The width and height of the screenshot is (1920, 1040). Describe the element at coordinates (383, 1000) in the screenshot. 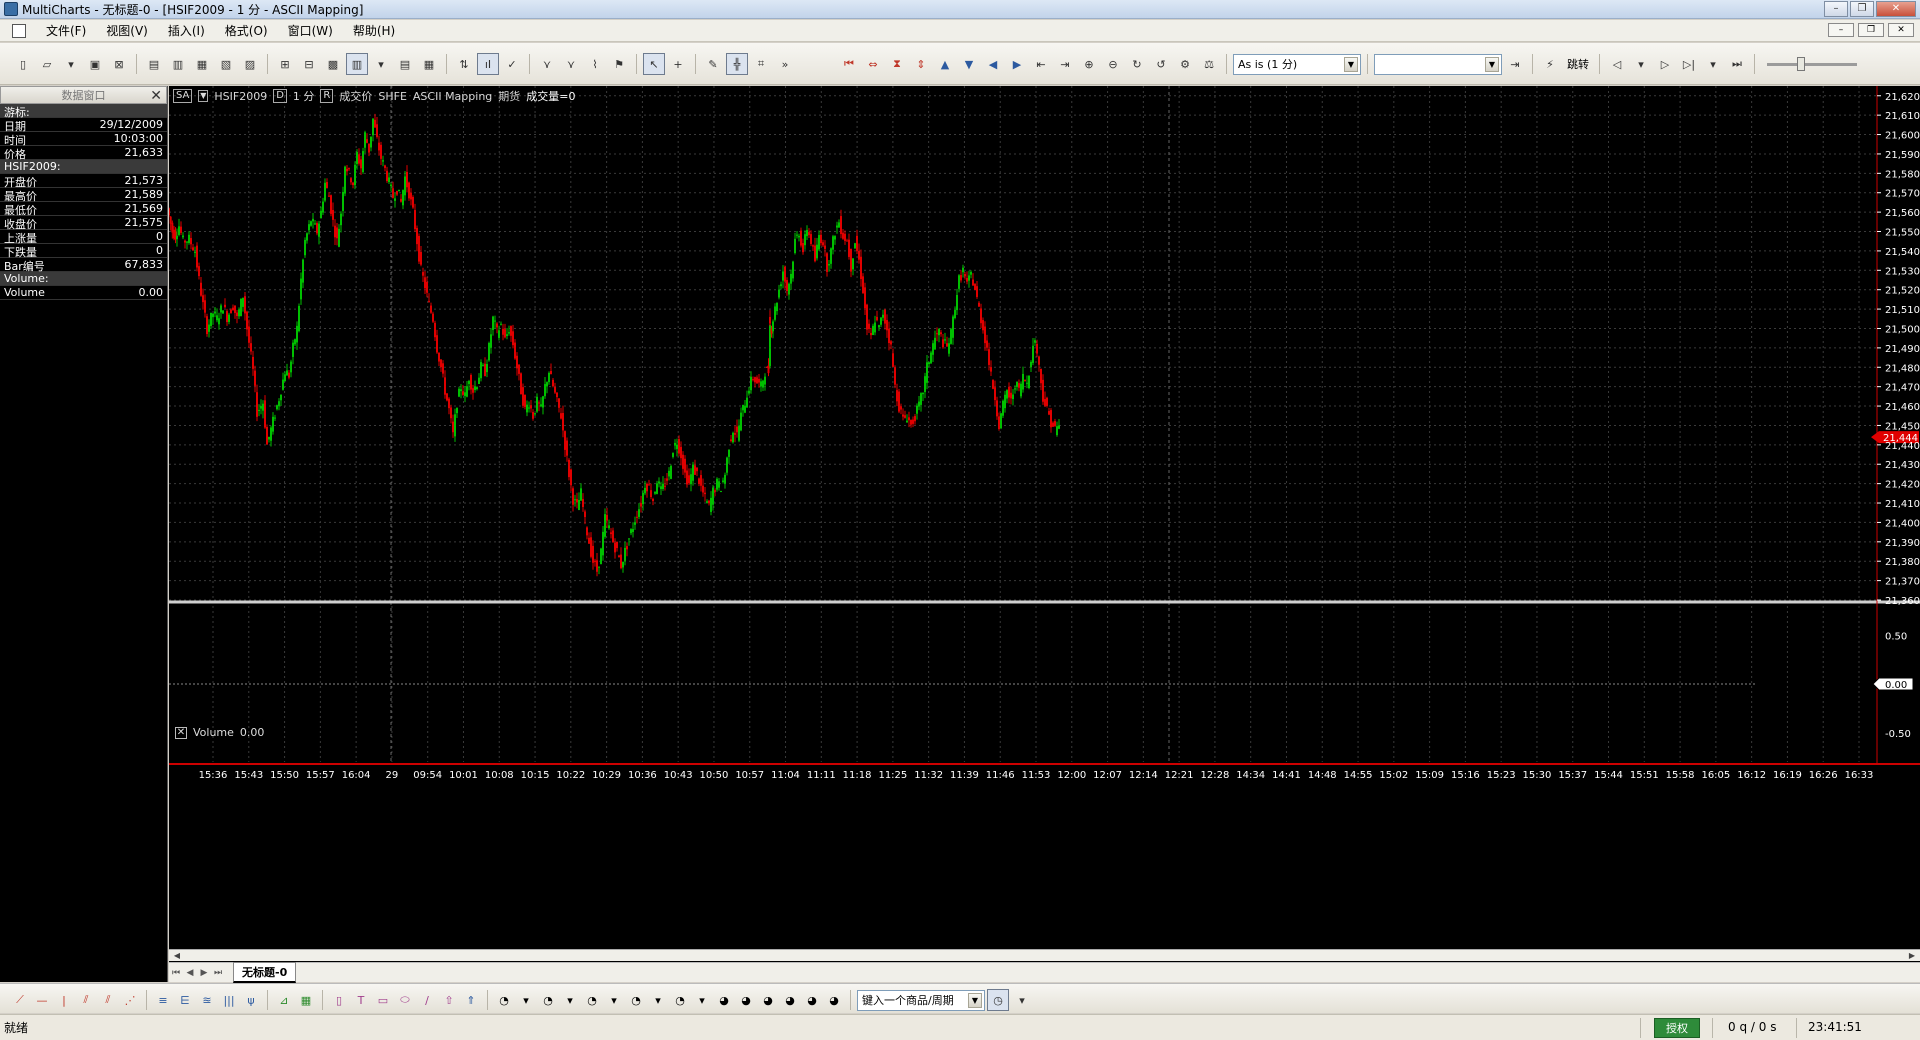

I see `rectangle-icon: ▭` at that location.